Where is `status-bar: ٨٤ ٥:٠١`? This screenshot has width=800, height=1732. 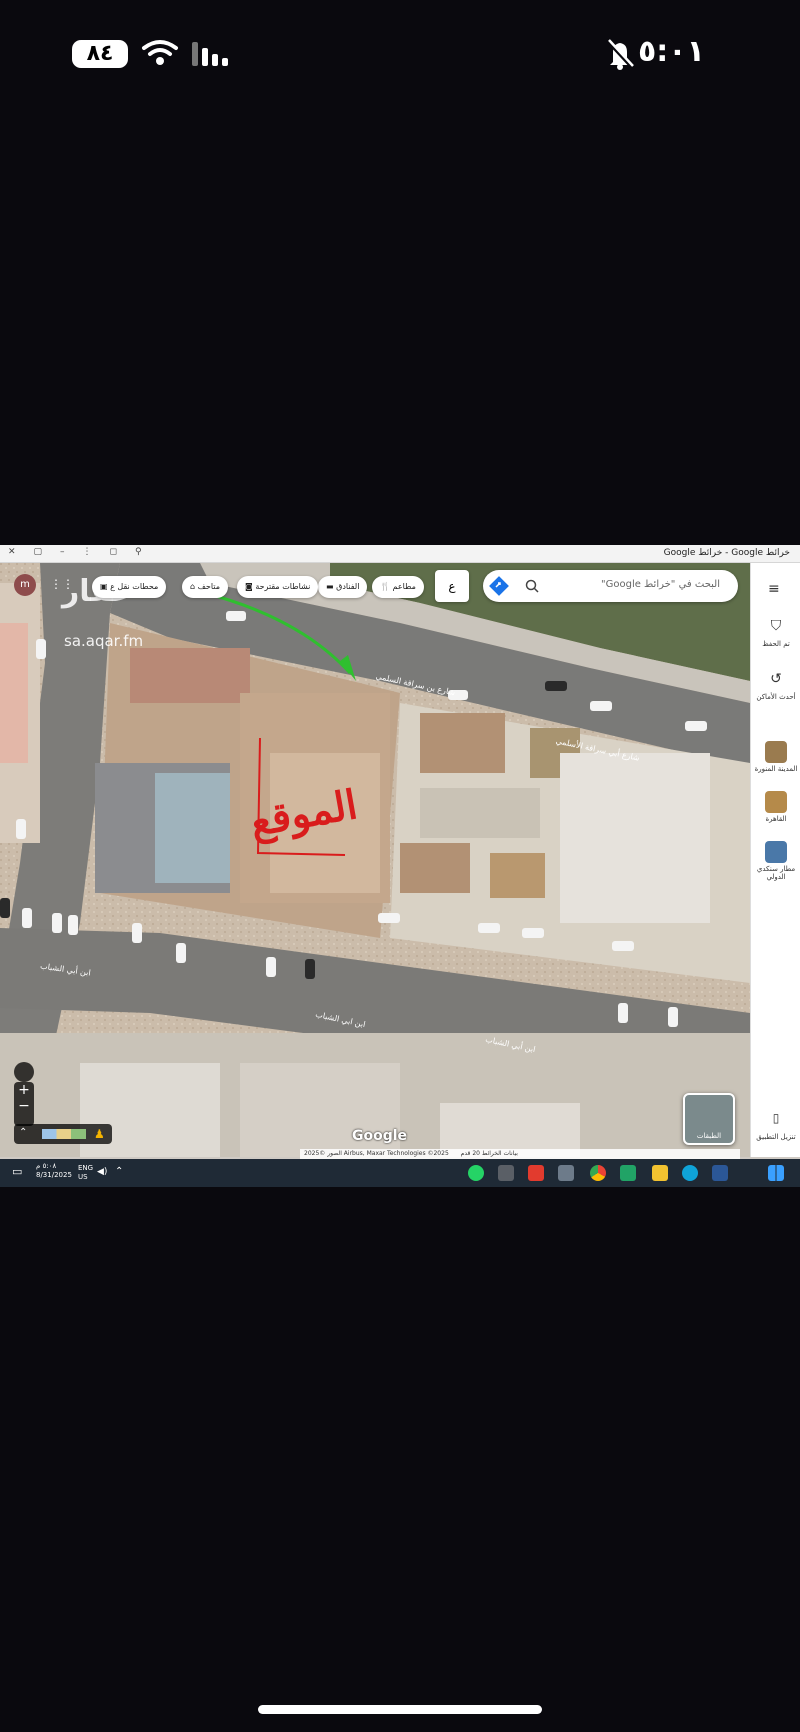
status-bar: ٨٤ ٥:٠١ is located at coordinates (400, 52).